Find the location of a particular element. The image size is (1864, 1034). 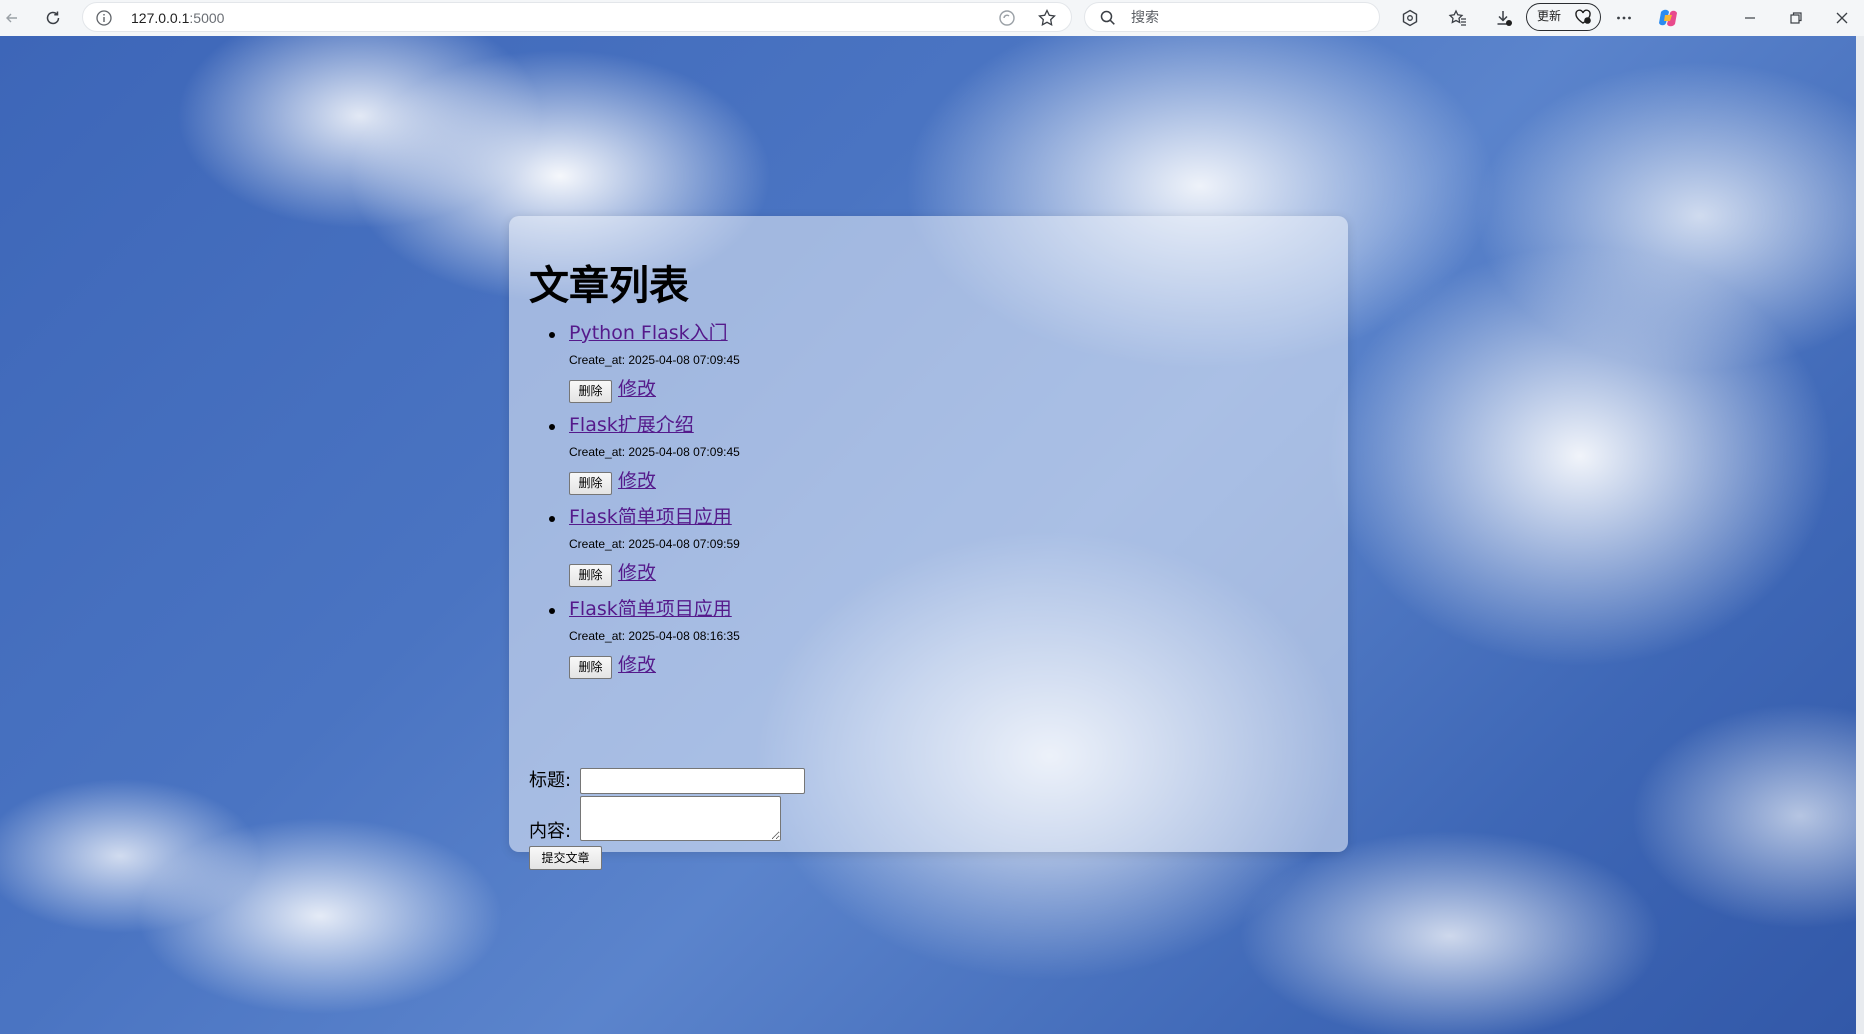

favorite-star-icon is located at coordinates (1047, 18).